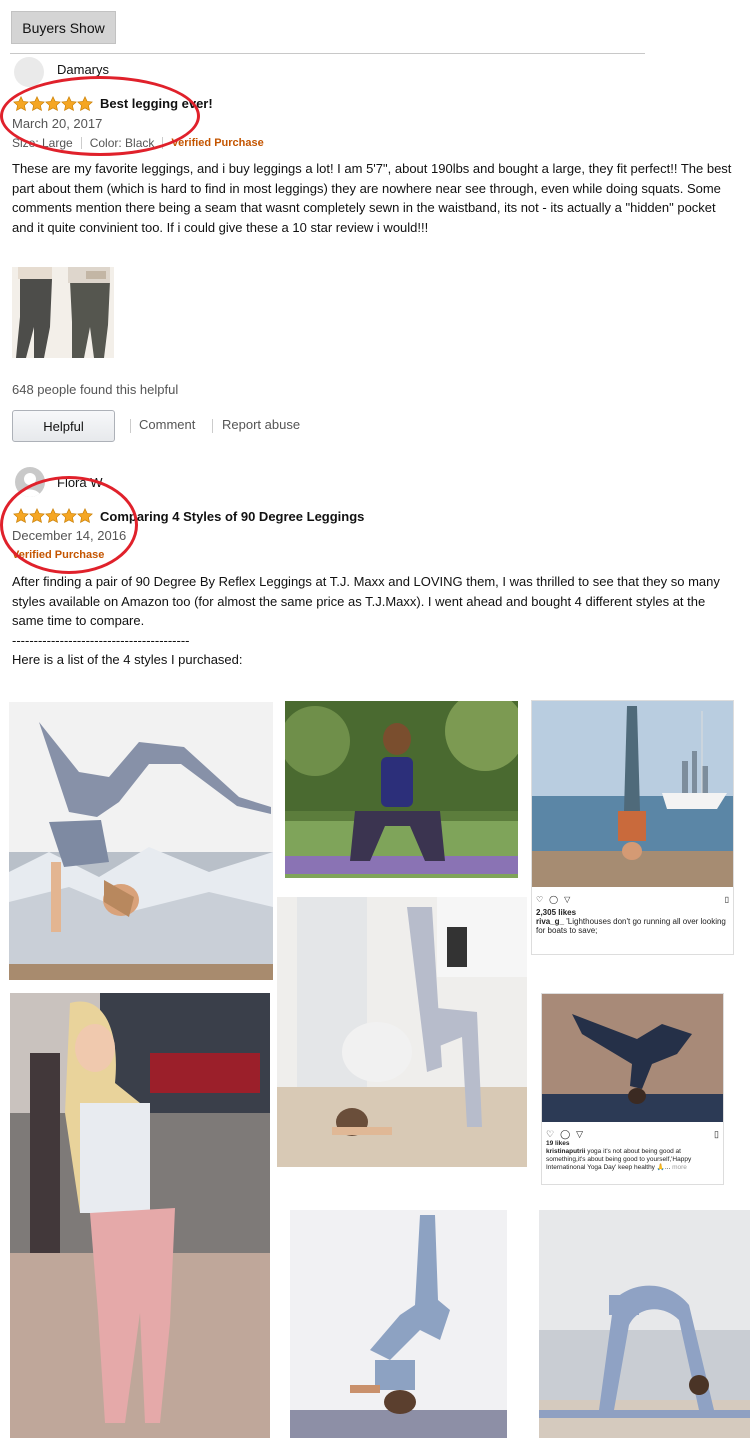 Image resolution: width=750 pixels, height=1447 pixels. What do you see at coordinates (167, 424) in the screenshot?
I see `comment-link: Comment` at bounding box center [167, 424].